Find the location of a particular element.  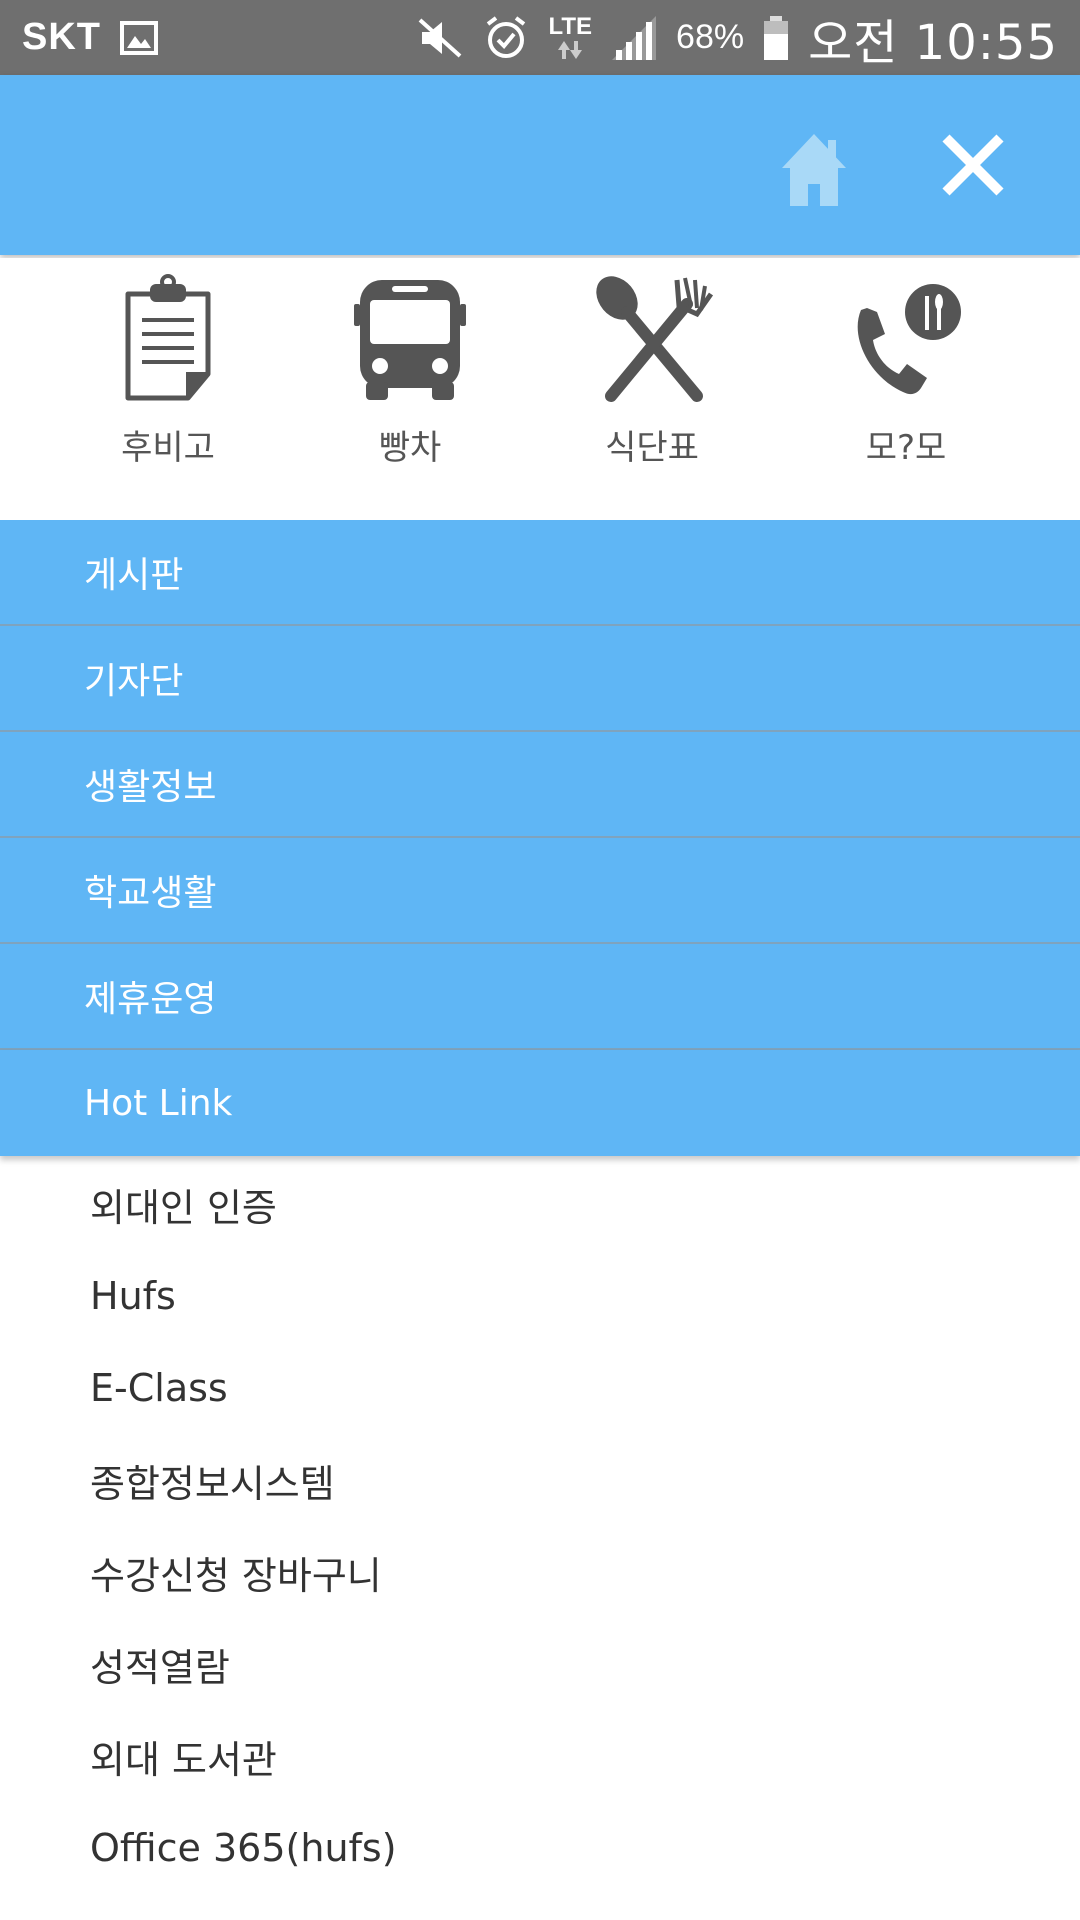

bus-icon is located at coordinates (410, 339).